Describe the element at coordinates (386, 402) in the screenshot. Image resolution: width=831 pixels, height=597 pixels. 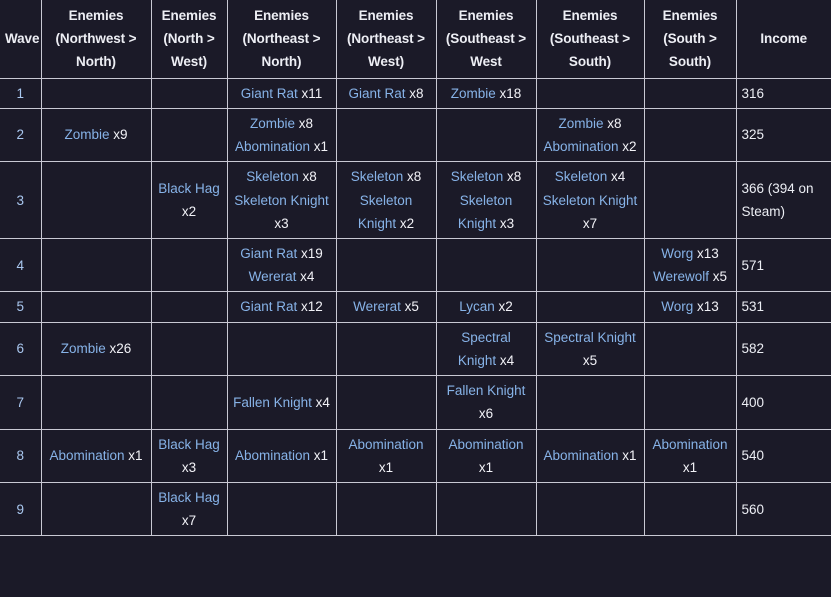
I see `lane-cell-northeast-west` at that location.